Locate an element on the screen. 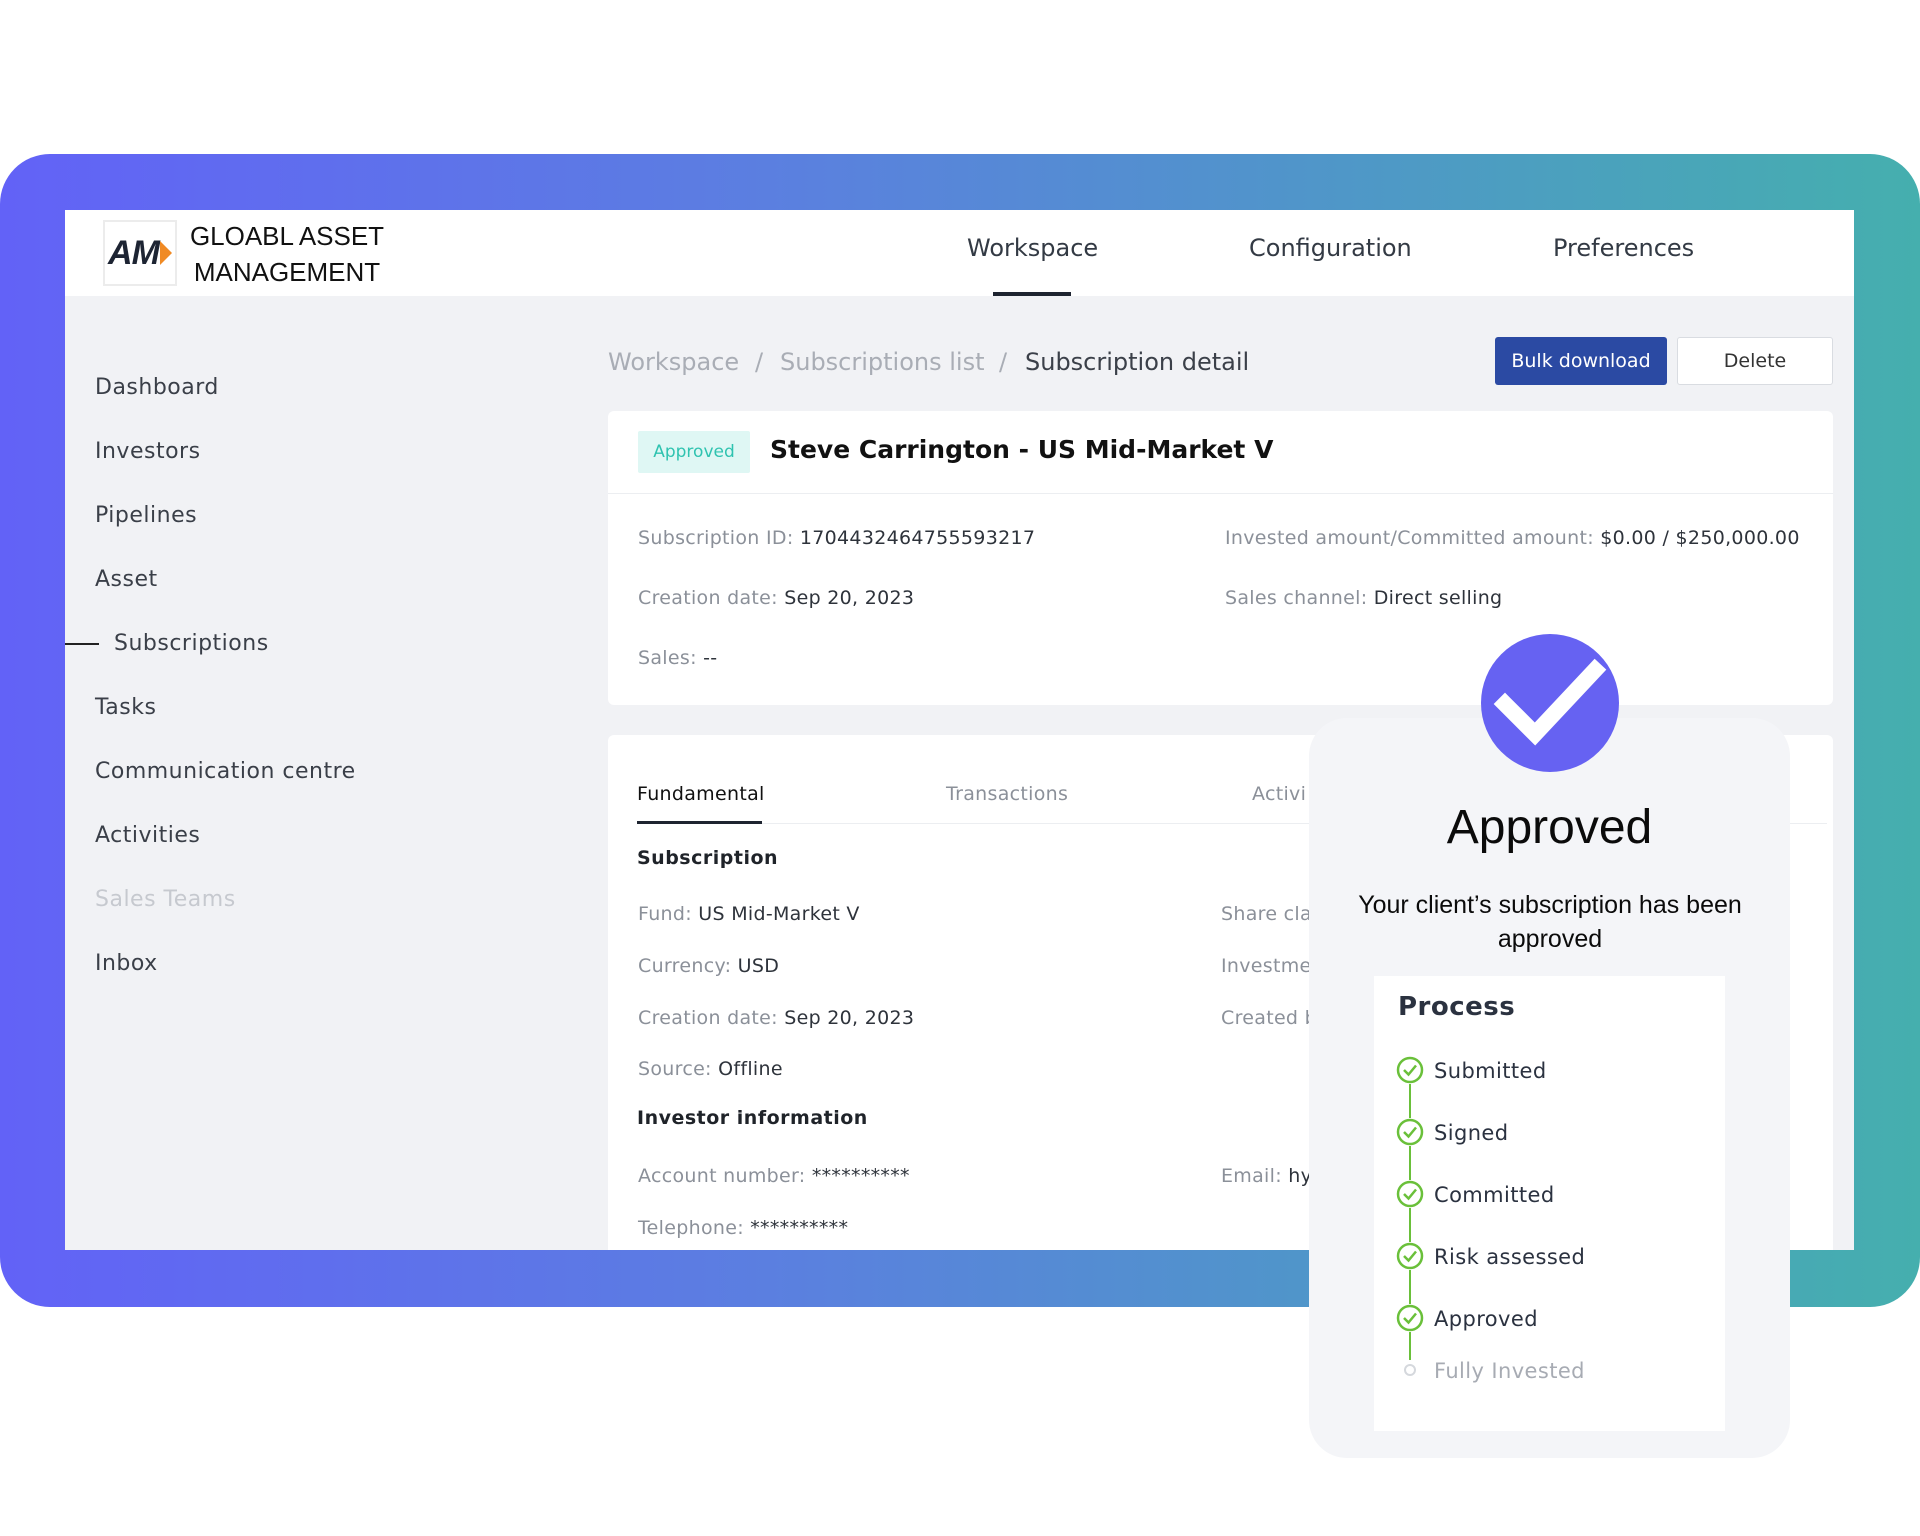 Image resolution: width=1920 pixels, height=1536 pixels. field-label: Source: is located at coordinates (675, 1069).